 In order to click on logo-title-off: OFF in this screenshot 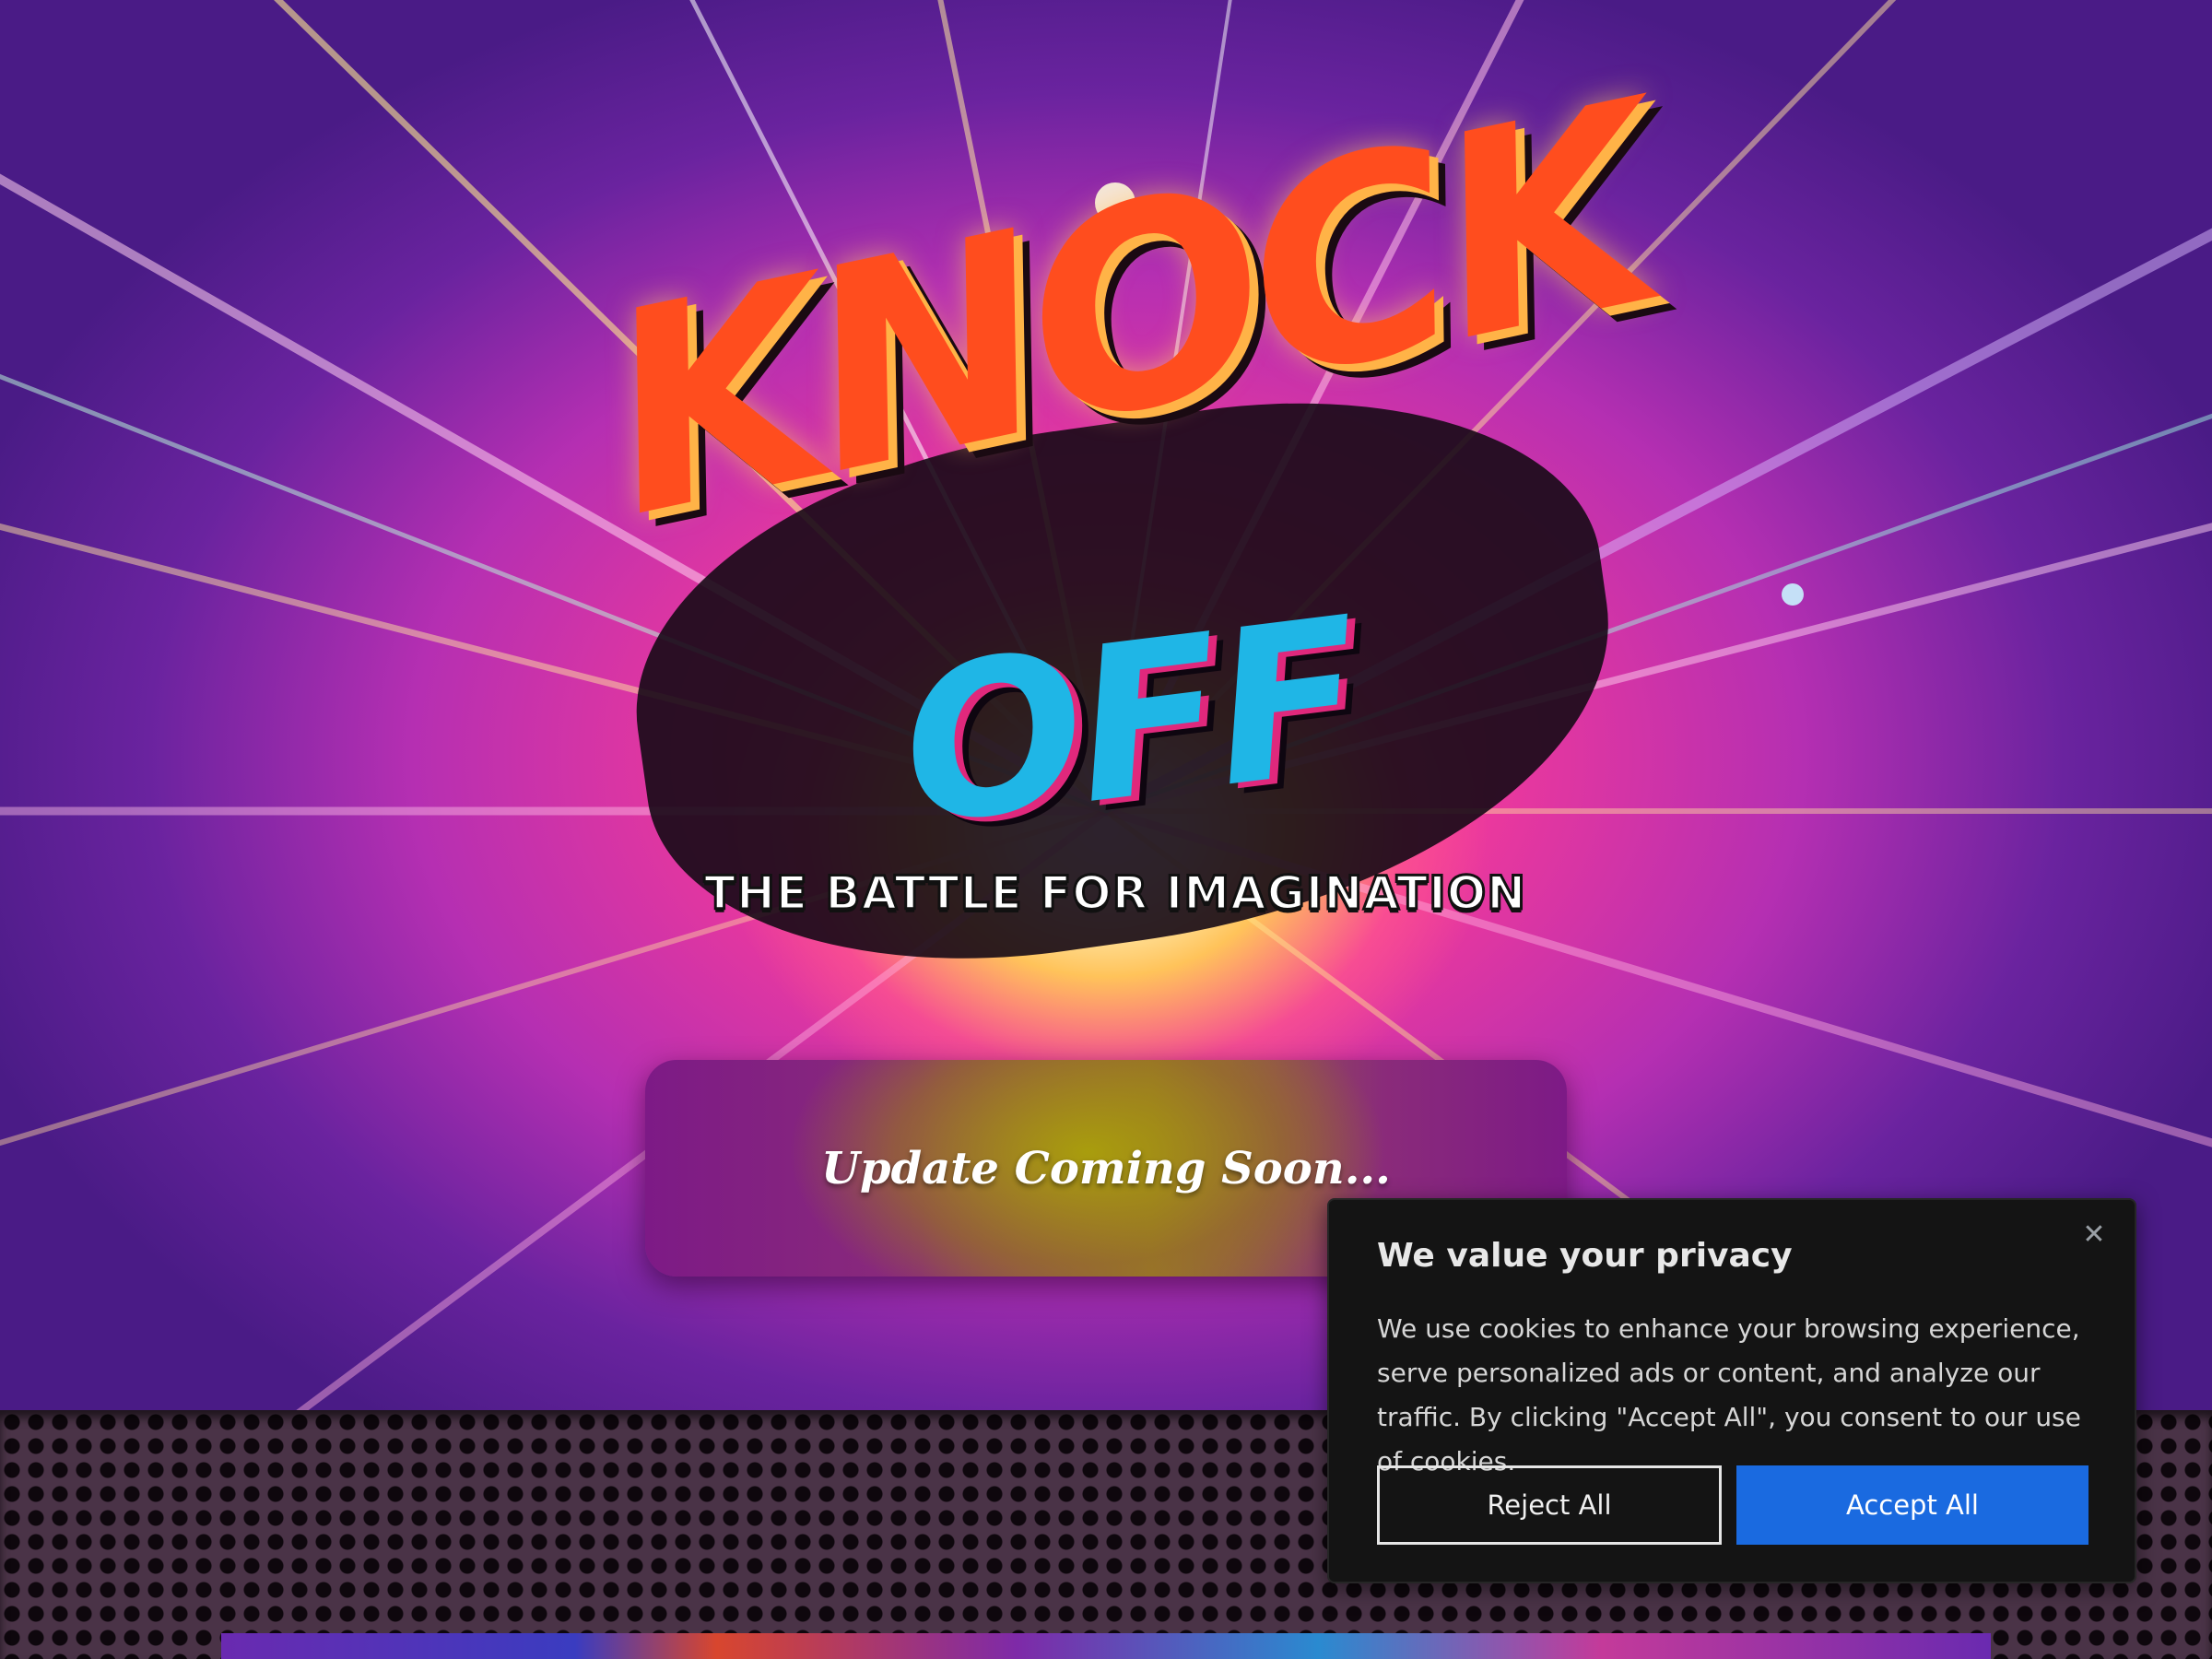, I will do `click(1130, 723)`.